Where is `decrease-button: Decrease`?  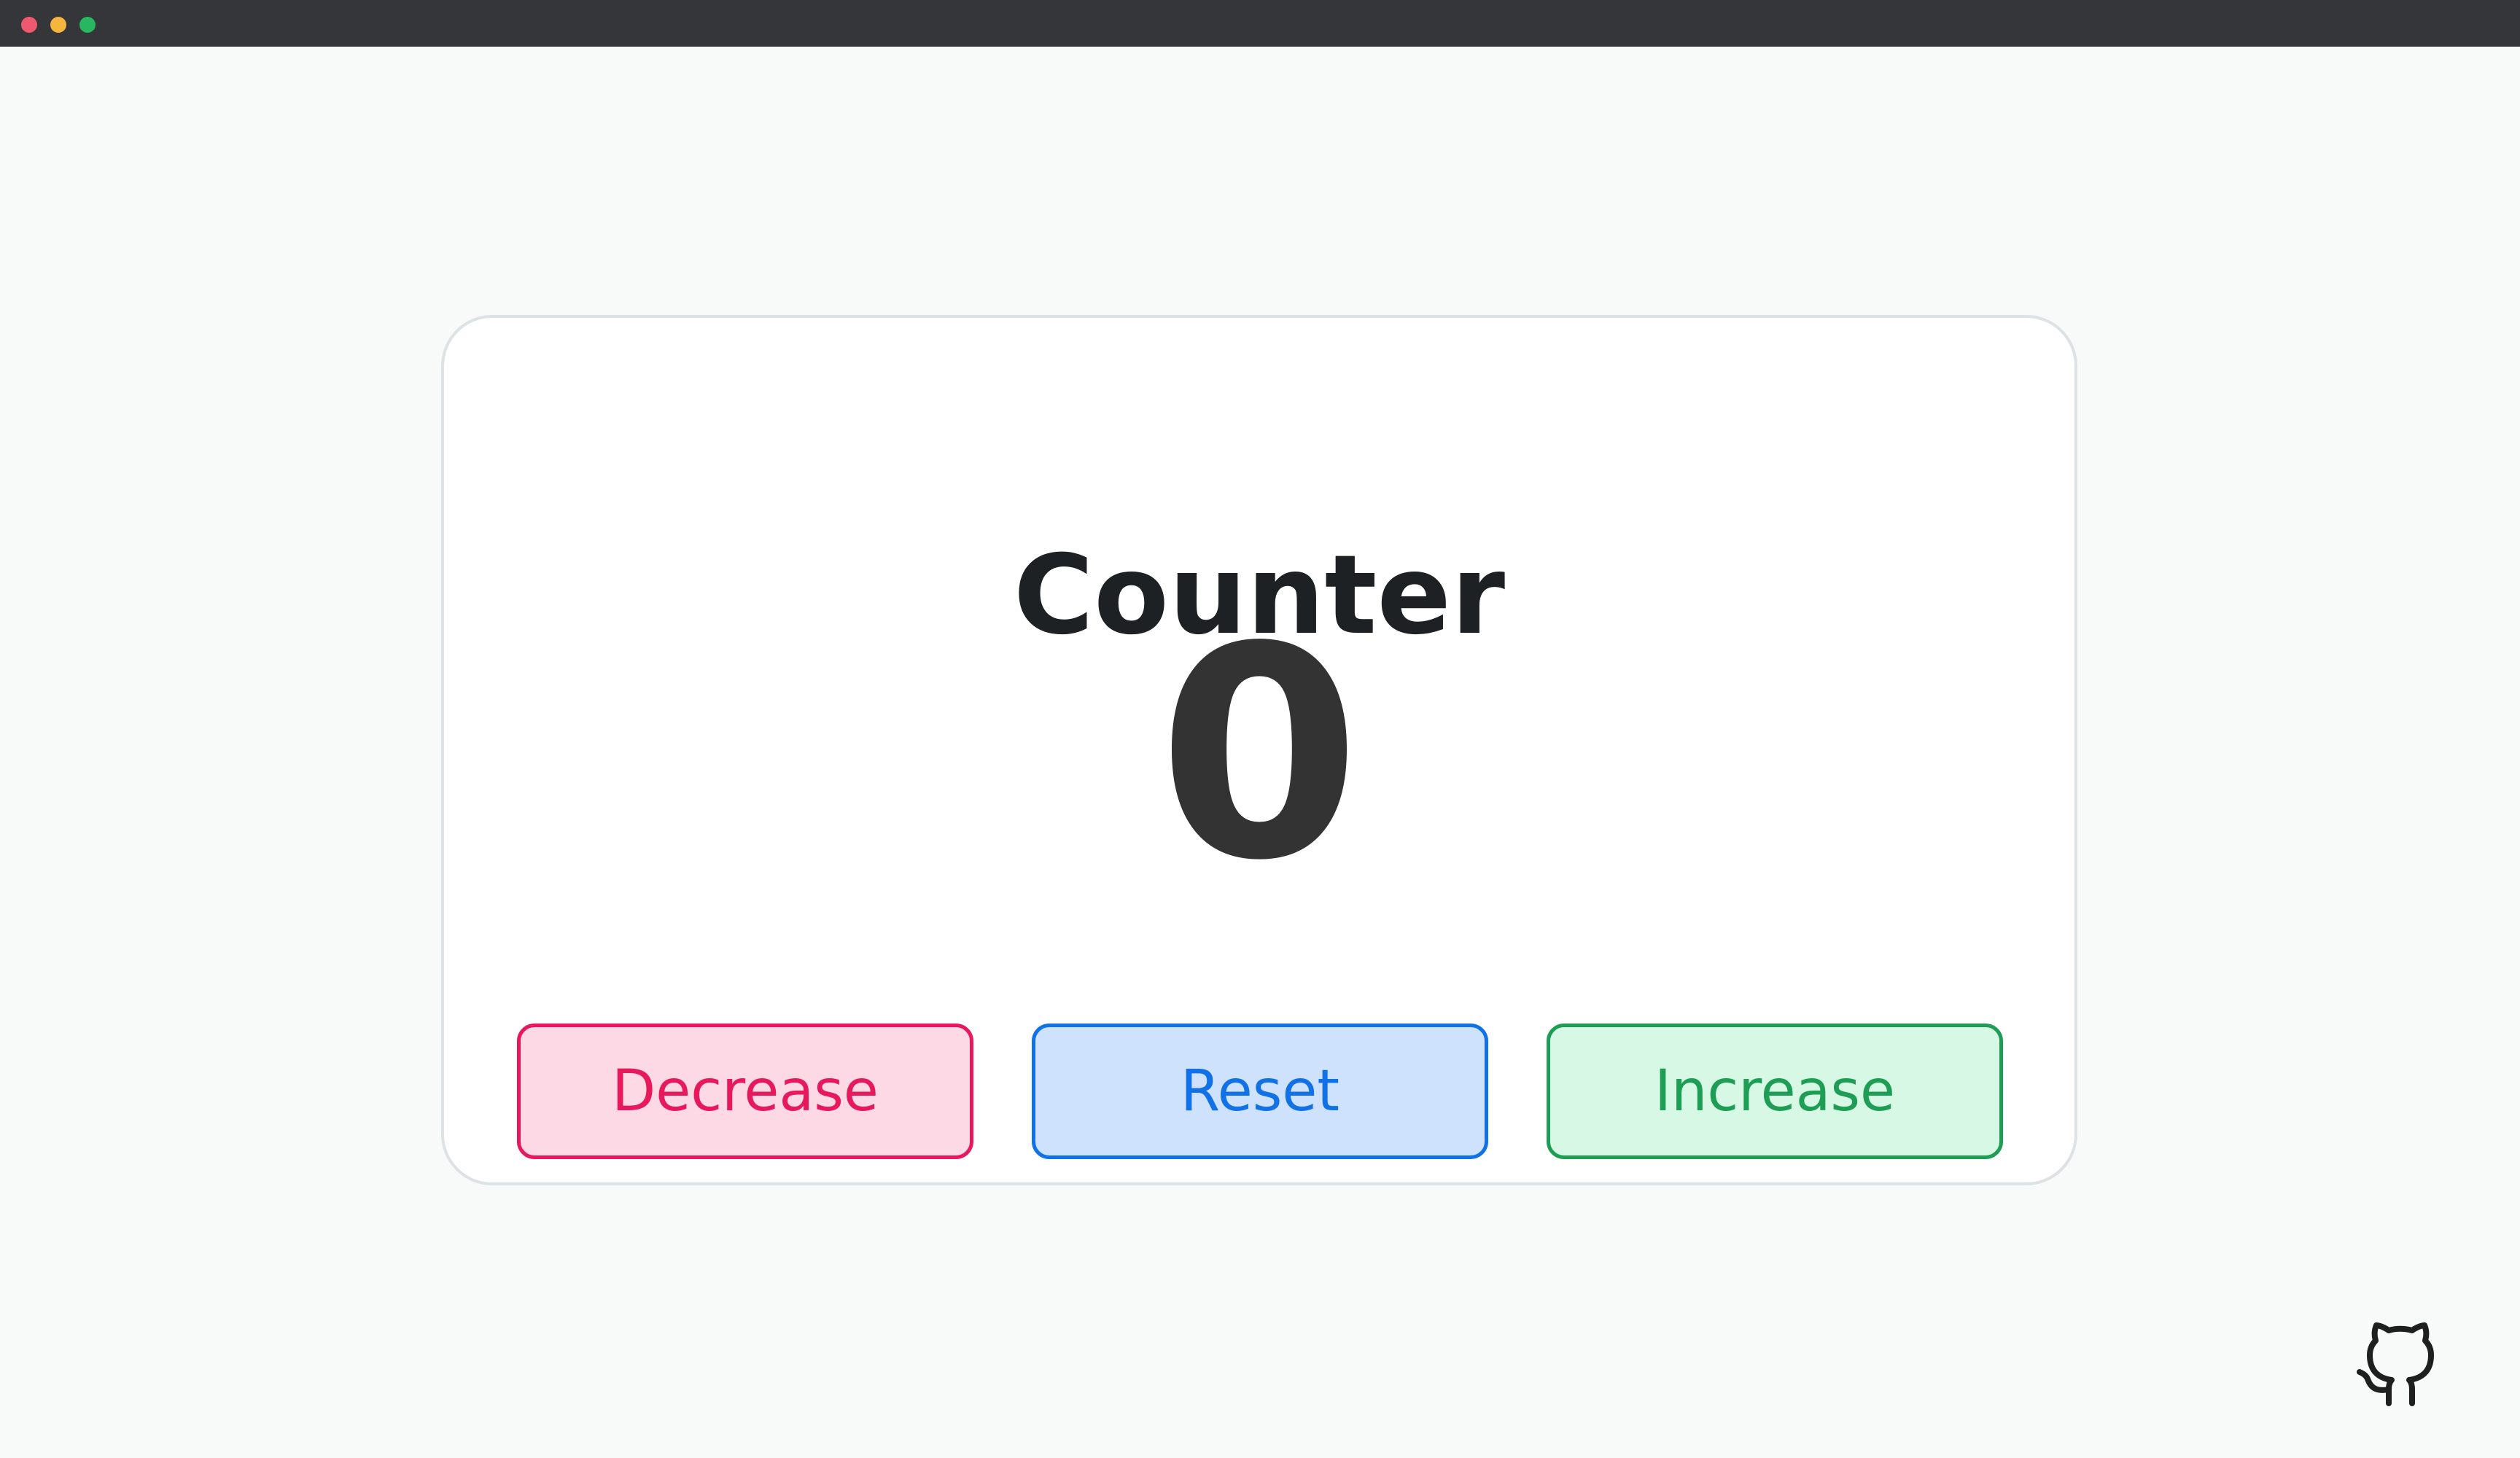
decrease-button: Decrease is located at coordinates (745, 1091).